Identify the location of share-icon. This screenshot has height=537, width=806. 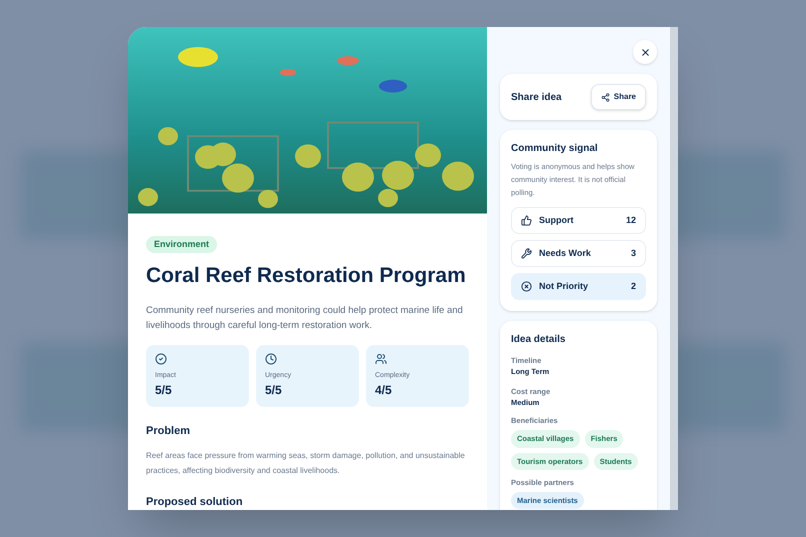
(605, 97).